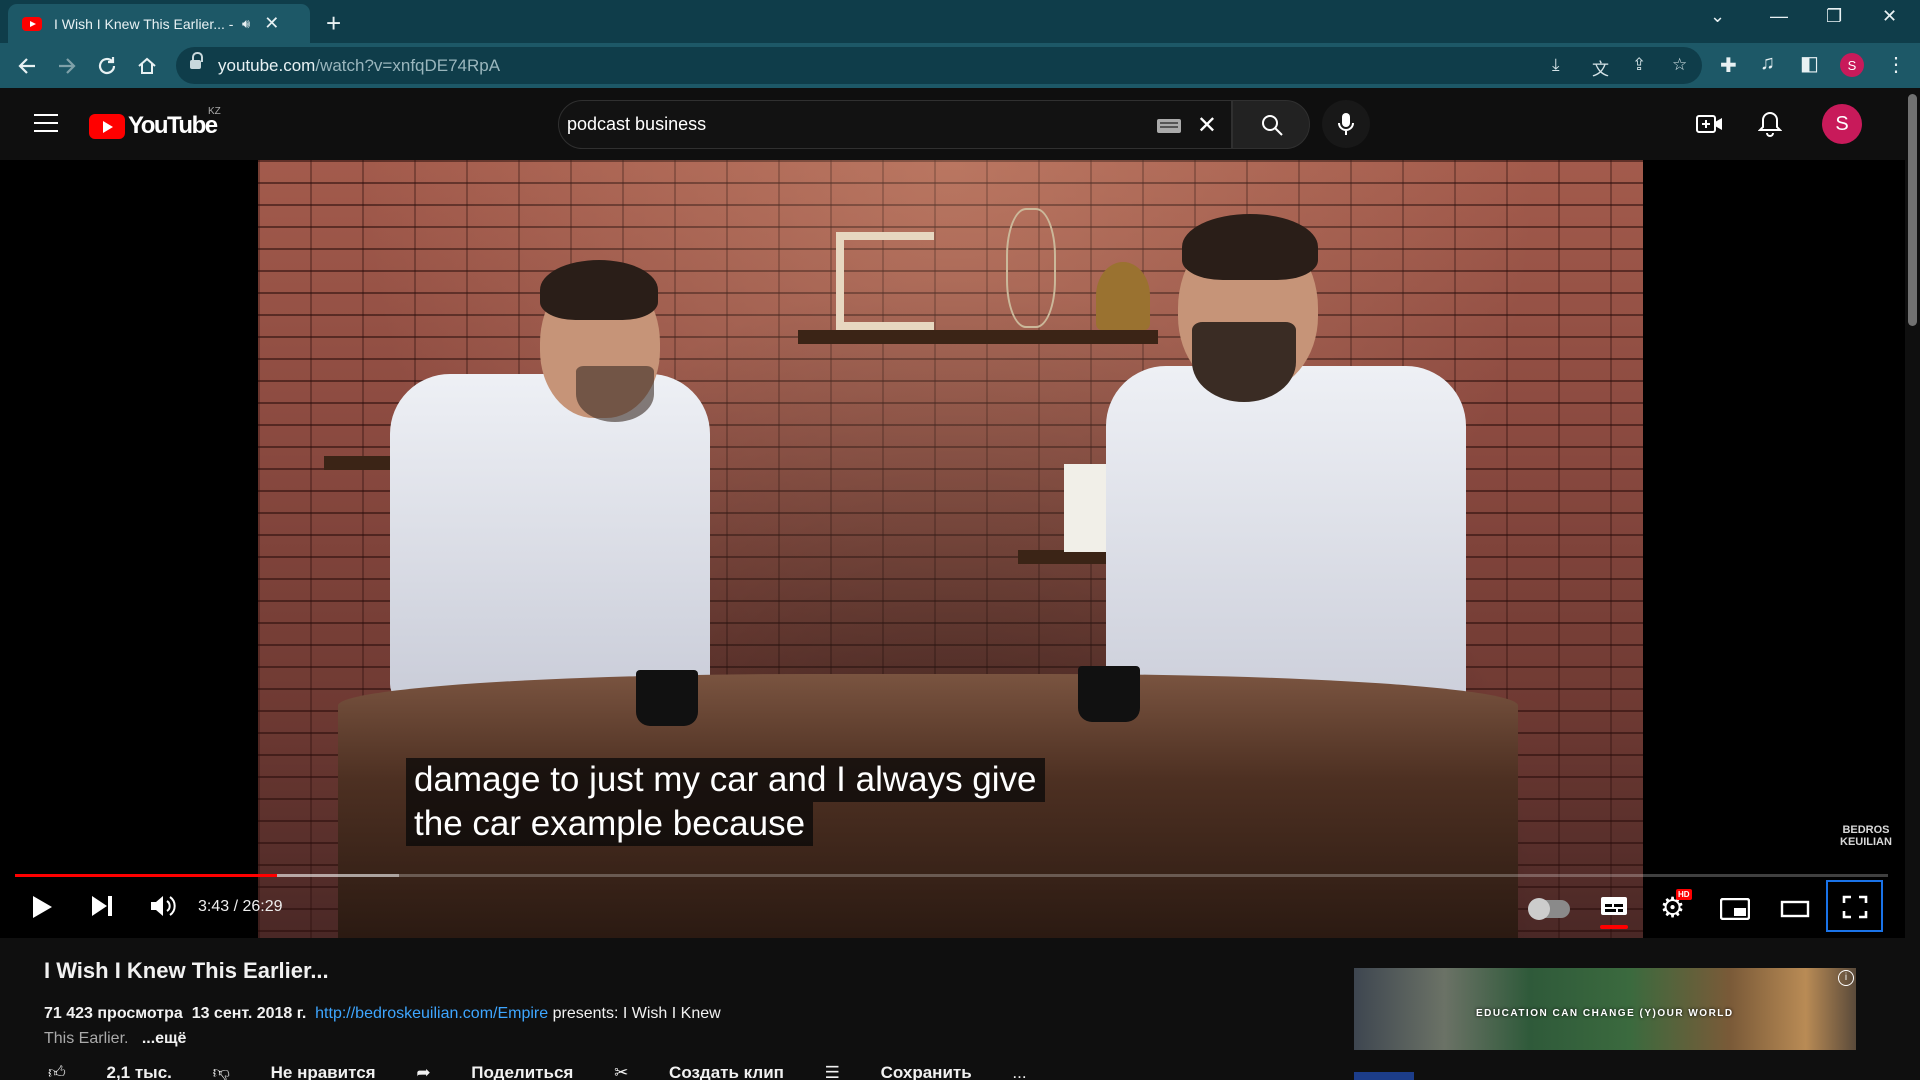  Describe the element at coordinates (1614, 927) in the screenshot. I see `subtitles-active-indicator` at that location.